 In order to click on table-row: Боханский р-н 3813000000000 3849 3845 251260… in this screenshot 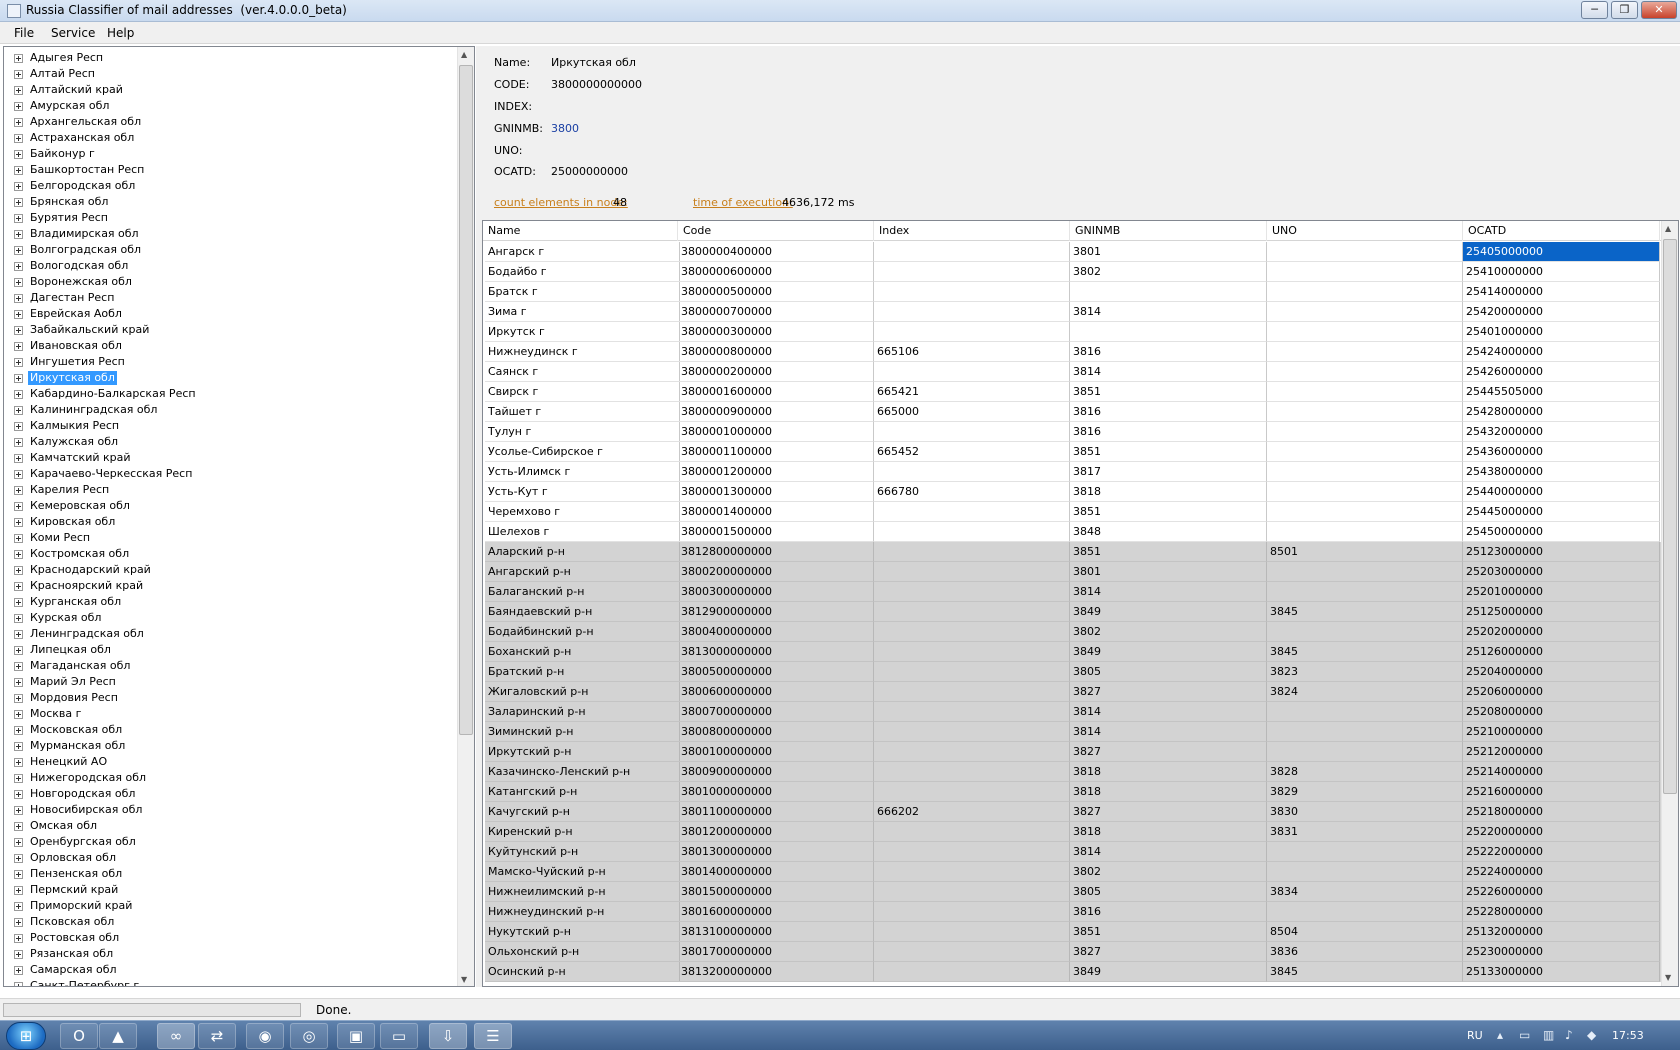, I will do `click(1073, 652)`.